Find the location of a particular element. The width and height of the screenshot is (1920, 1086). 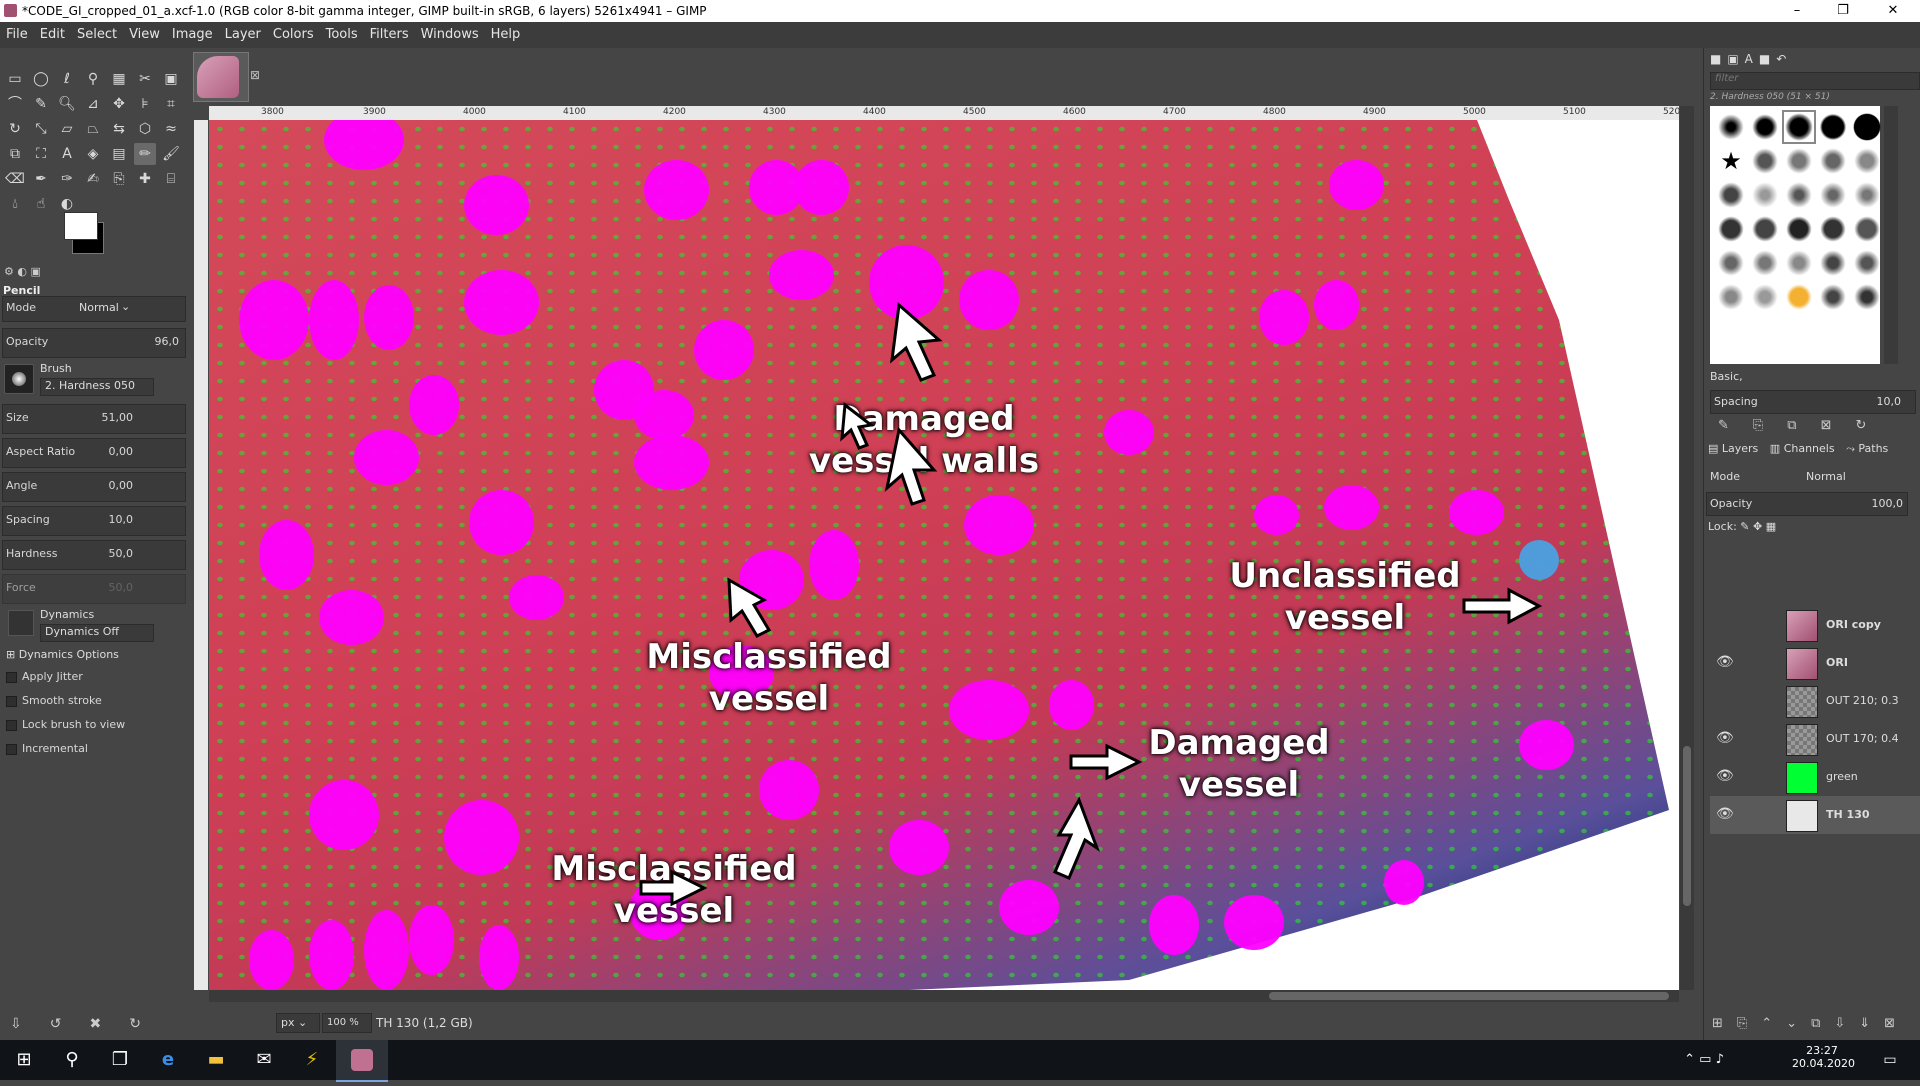

menu-layer: Layer is located at coordinates (243, 35).